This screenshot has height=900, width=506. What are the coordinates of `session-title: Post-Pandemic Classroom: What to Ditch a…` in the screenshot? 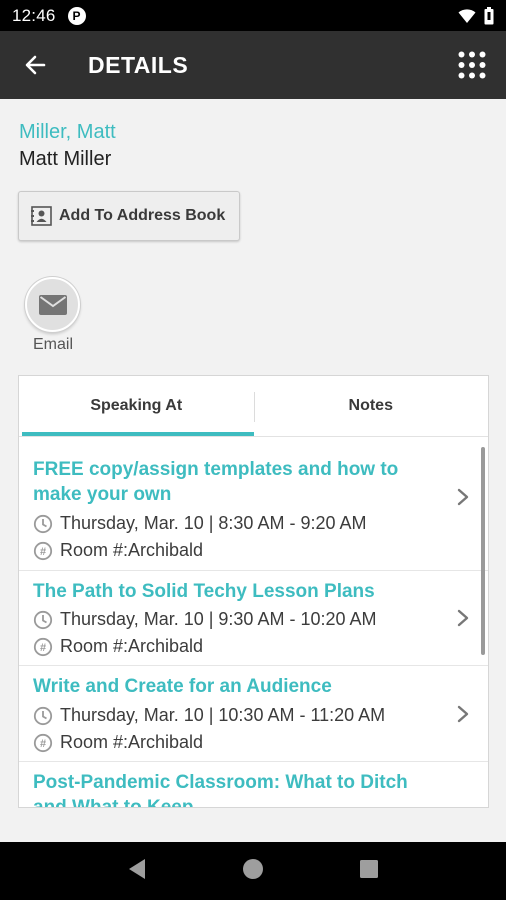 It's located at (220, 790).